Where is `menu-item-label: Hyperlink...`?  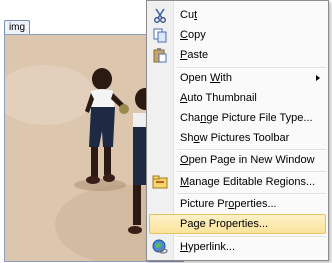 menu-item-label: Hyperlink... is located at coordinates (208, 247).